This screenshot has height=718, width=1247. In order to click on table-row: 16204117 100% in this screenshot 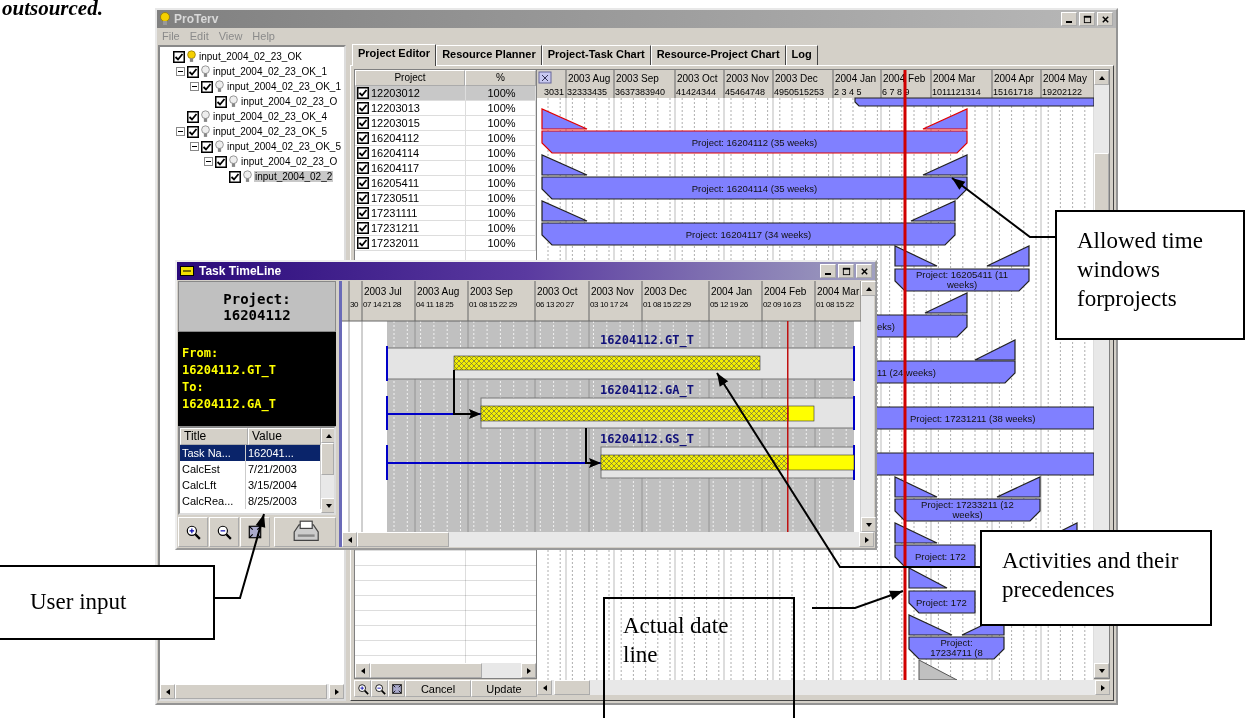, I will do `click(445, 168)`.